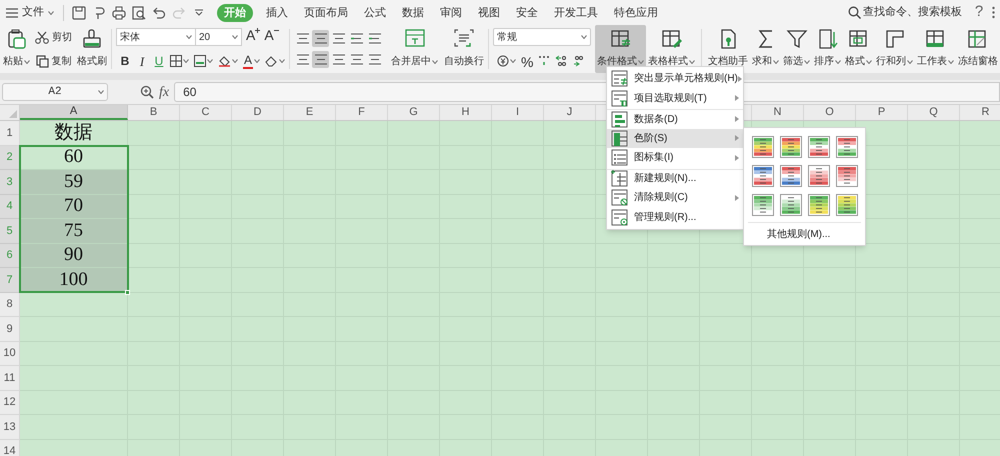 The height and width of the screenshot is (456, 1000). What do you see at coordinates (10, 427) in the screenshot?
I see `row-header: 13` at bounding box center [10, 427].